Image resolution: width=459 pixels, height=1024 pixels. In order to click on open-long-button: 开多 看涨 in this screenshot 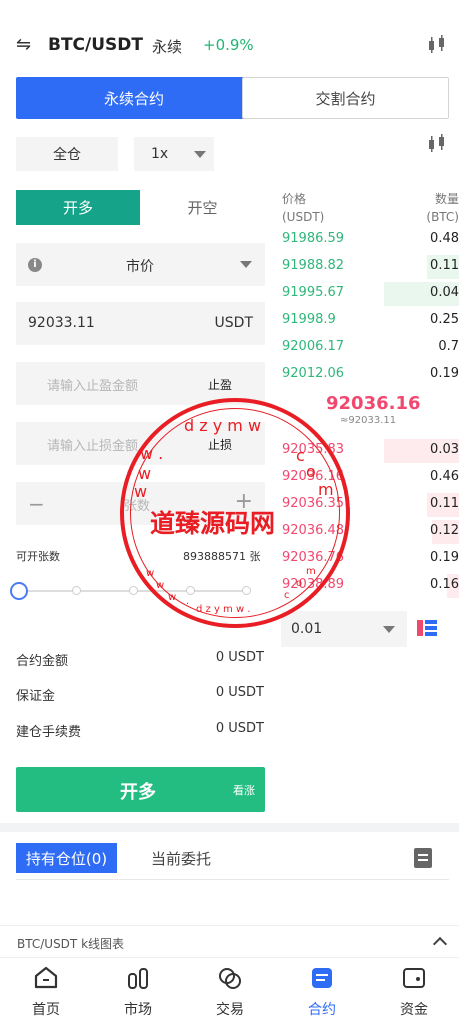, I will do `click(140, 789)`.